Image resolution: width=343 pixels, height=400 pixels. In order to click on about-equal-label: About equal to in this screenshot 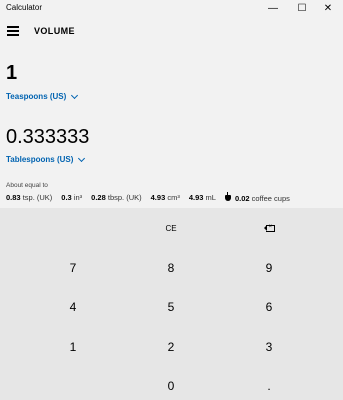, I will do `click(27, 185)`.